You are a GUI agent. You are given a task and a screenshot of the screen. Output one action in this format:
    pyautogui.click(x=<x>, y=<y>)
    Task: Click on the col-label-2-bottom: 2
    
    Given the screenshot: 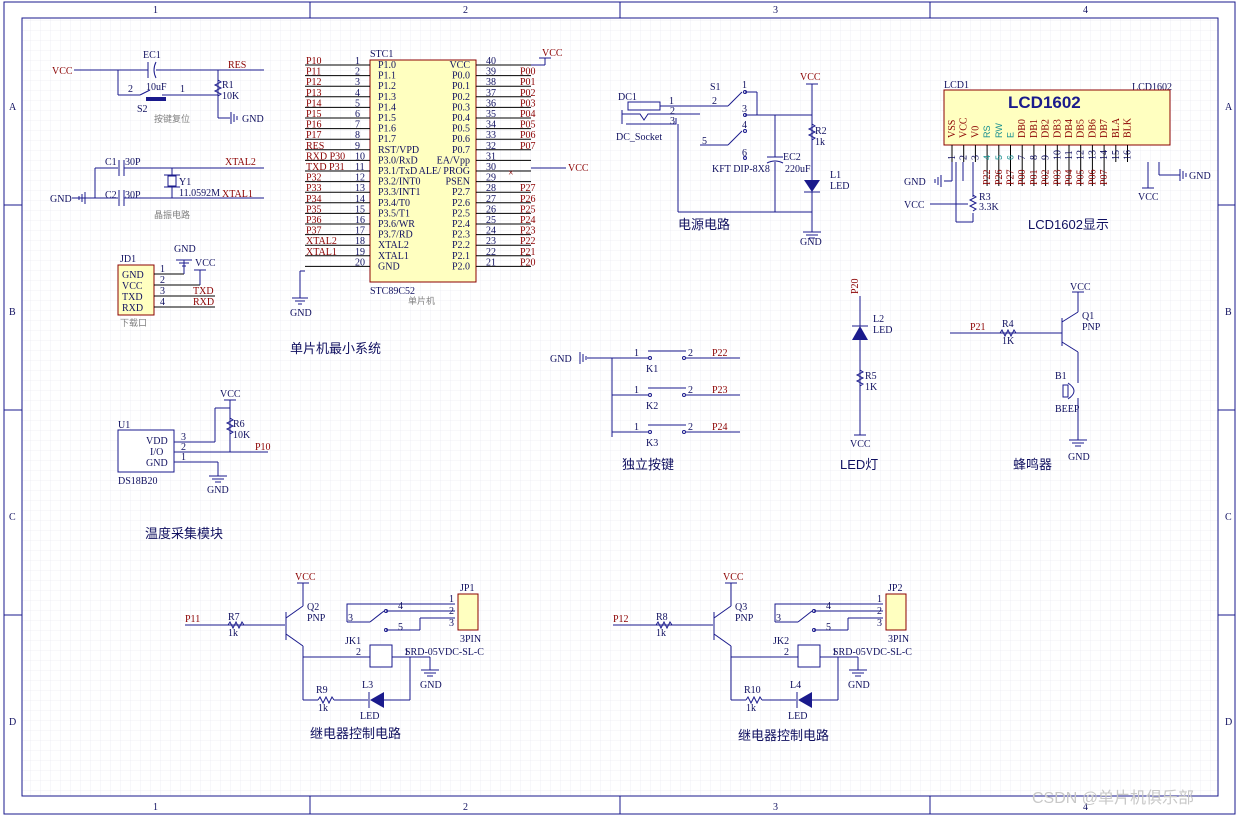 What is the action you would take?
    pyautogui.click(x=465, y=807)
    